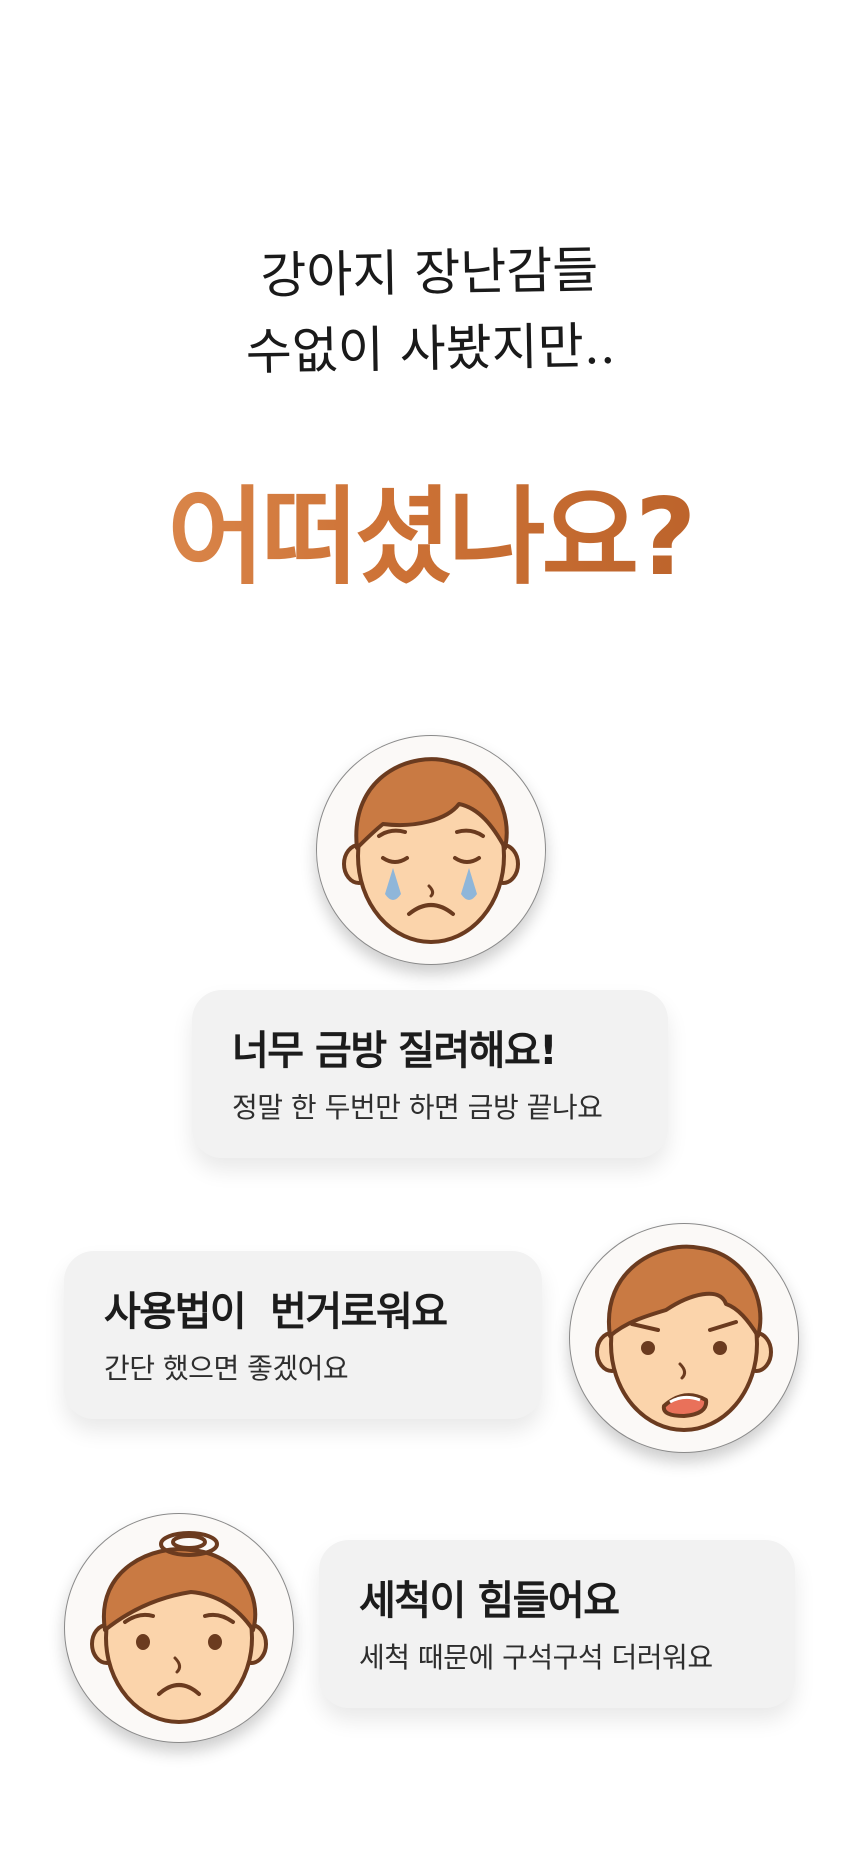 This screenshot has width=860, height=1871. I want to click on review-card-2: 사용법이 번거로워요 간단 했으면 좋겠어요, so click(303, 1335).